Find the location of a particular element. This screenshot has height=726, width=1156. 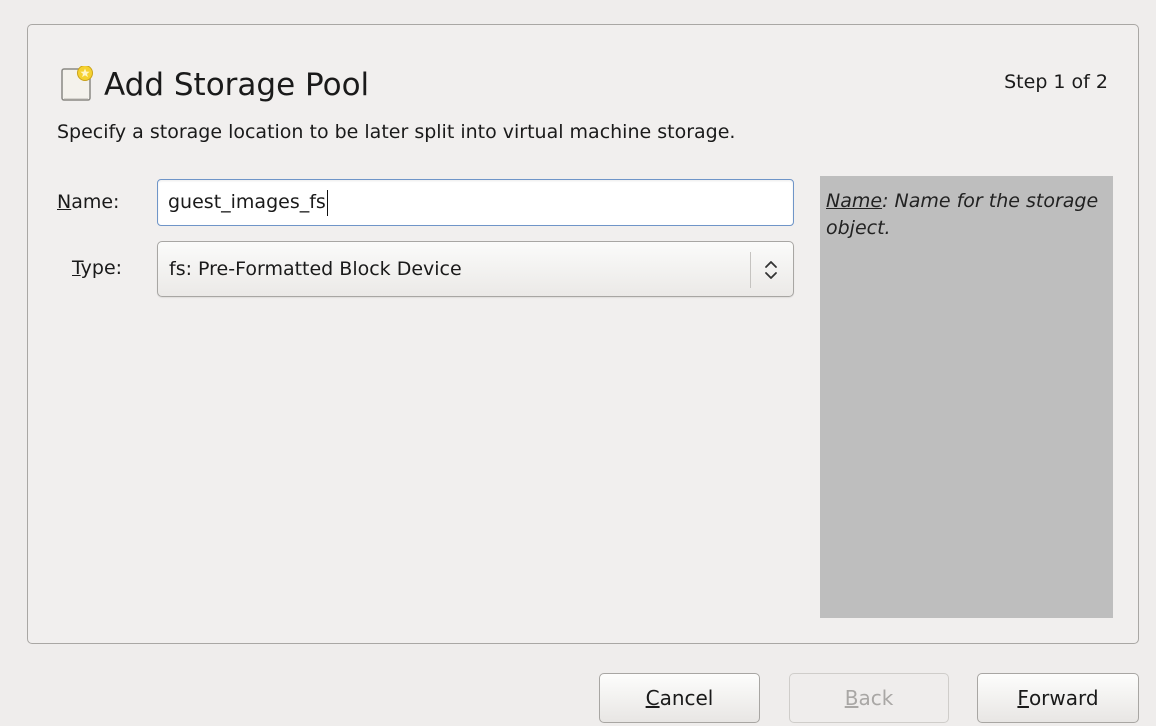

forward-button: Forward is located at coordinates (1058, 698).